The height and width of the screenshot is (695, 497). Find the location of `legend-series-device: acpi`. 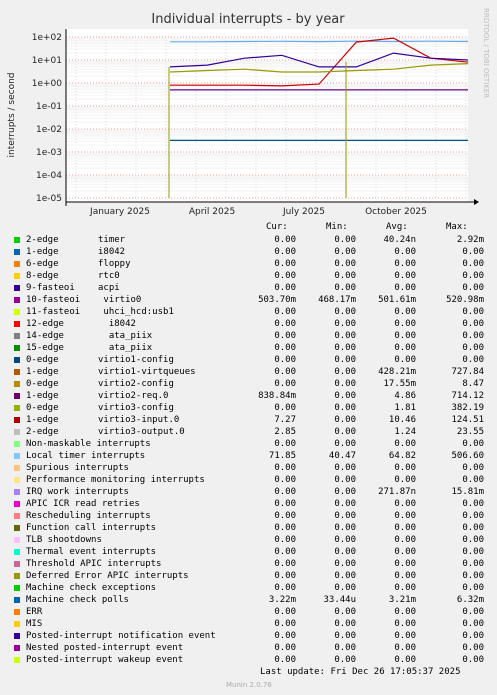

legend-series-device: acpi is located at coordinates (109, 288).